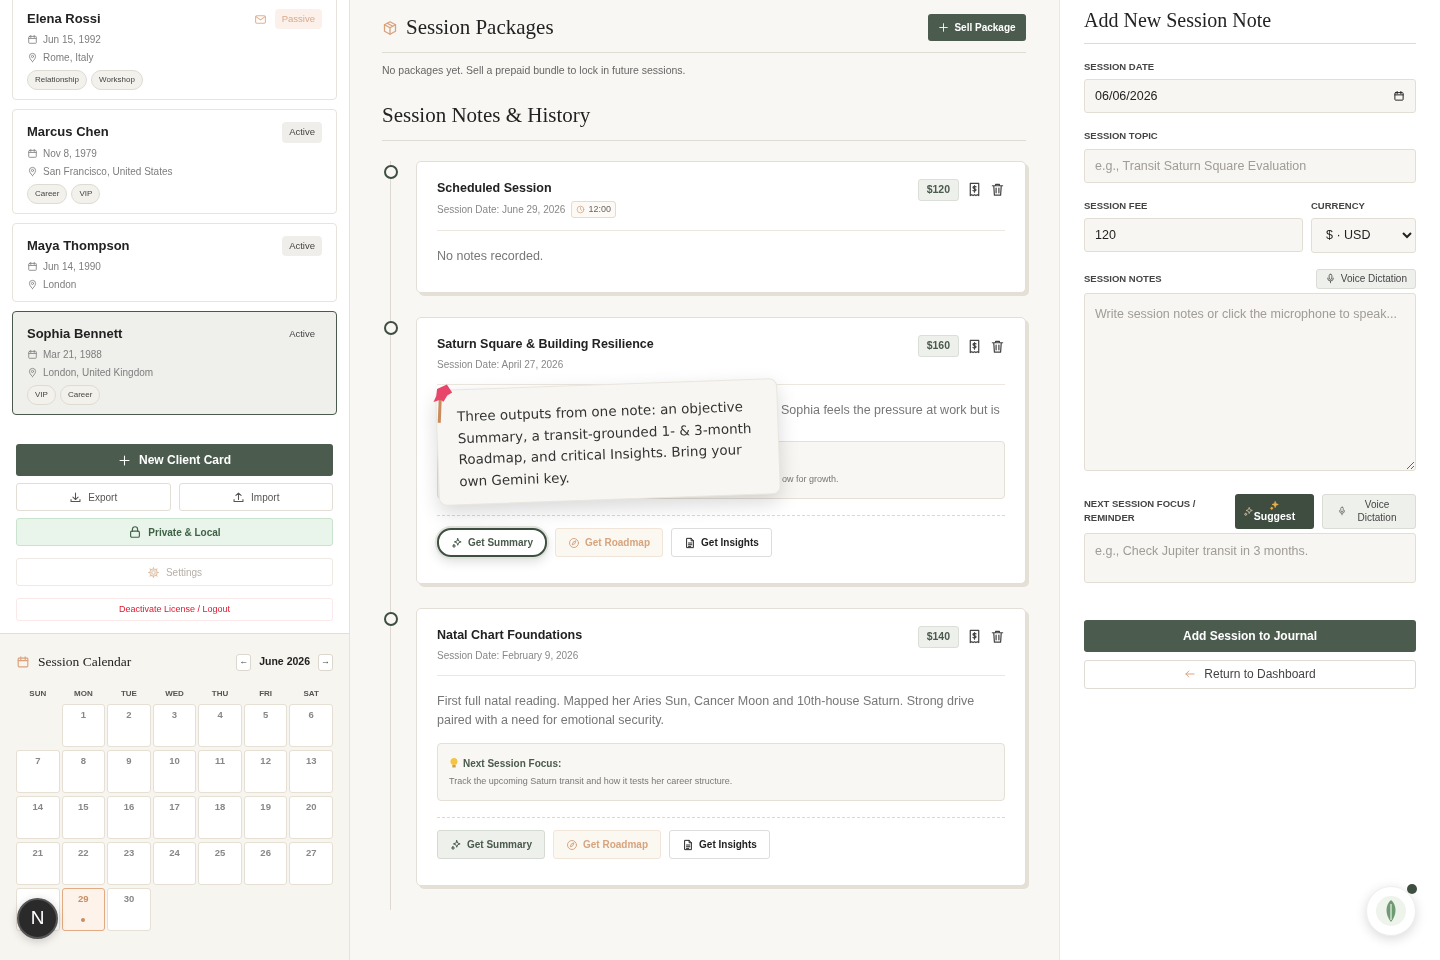 This screenshot has height=960, width=1440. I want to click on day-cell: 6, so click(311, 726).